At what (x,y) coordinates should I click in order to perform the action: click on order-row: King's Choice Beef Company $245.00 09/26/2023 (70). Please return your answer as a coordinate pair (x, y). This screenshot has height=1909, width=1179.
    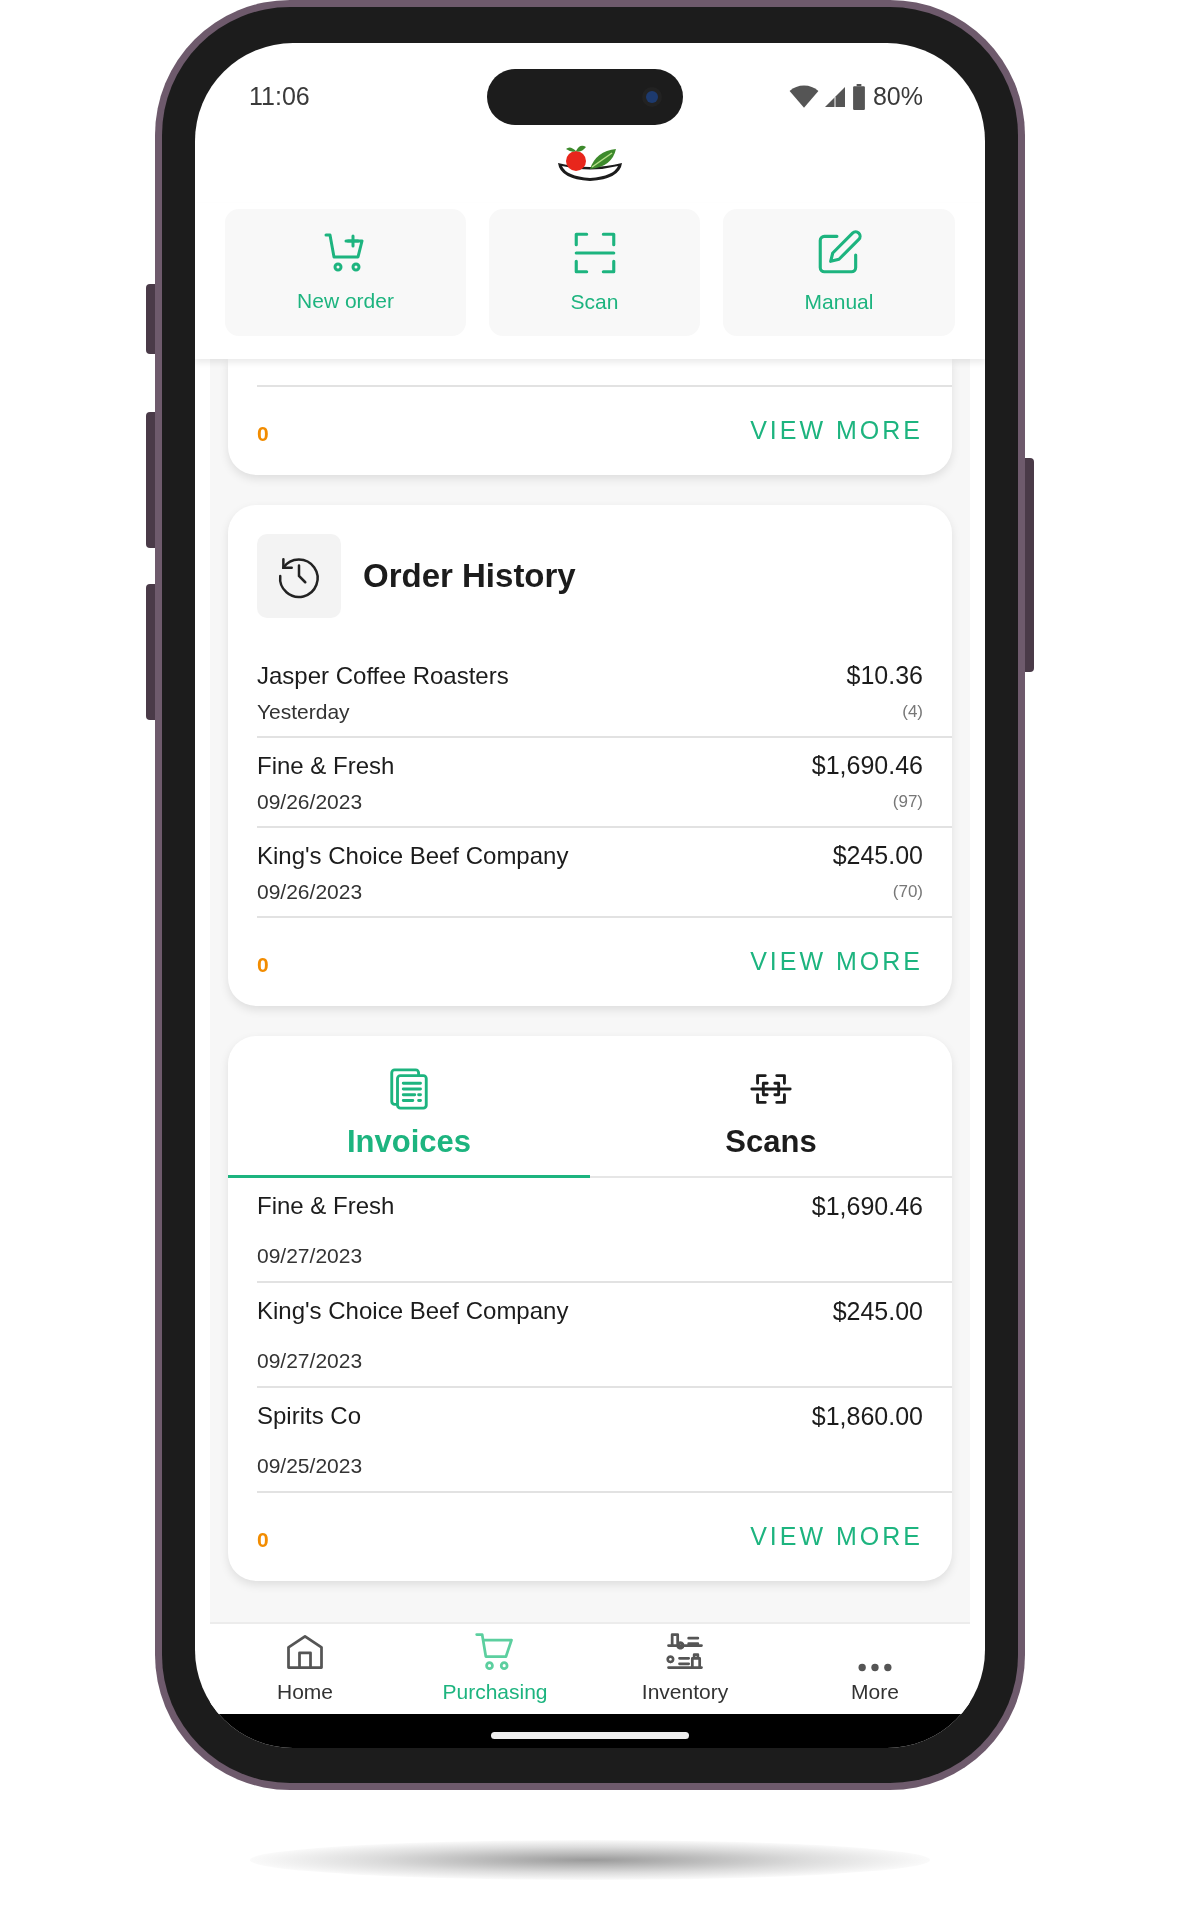
    Looking at the image, I should click on (604, 873).